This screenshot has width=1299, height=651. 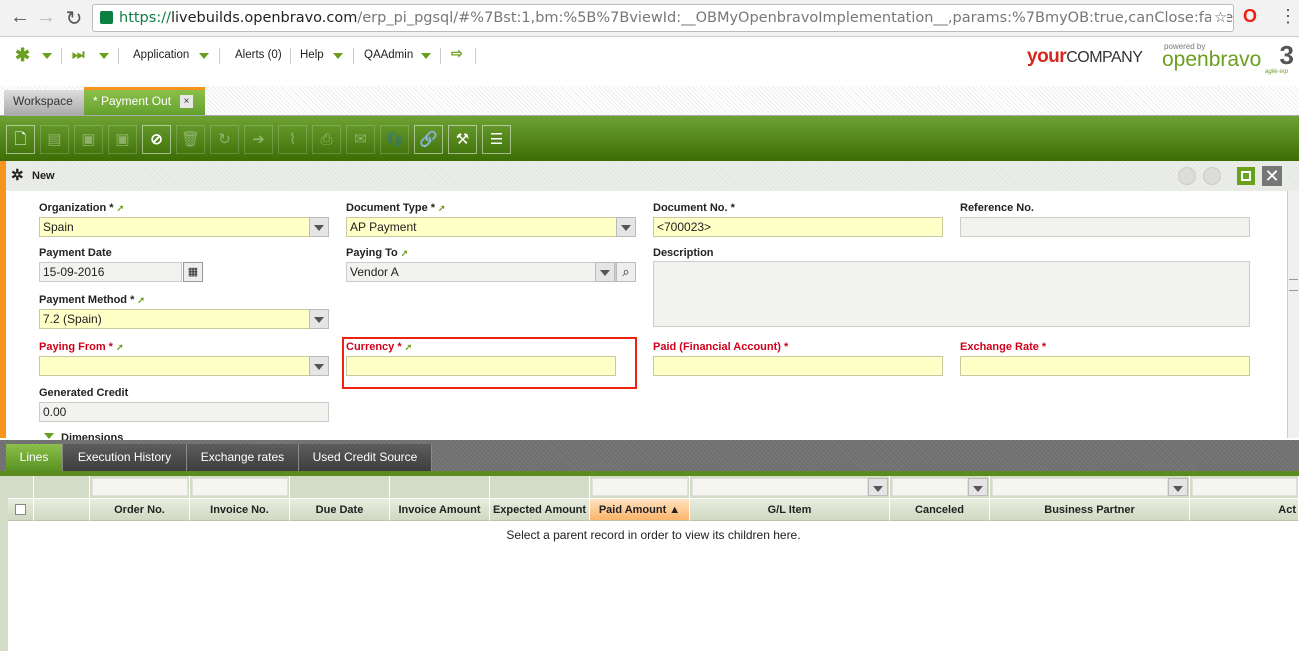 I want to click on subtab-exchange-rates: Exchange rates, so click(x=243, y=457).